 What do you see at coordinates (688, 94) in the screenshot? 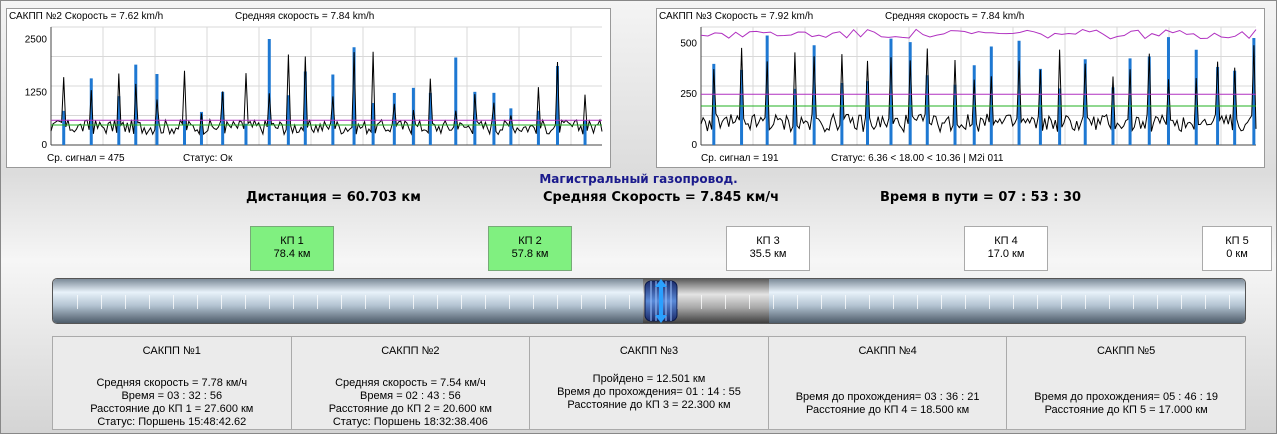
I see `y-tick-label: 250` at bounding box center [688, 94].